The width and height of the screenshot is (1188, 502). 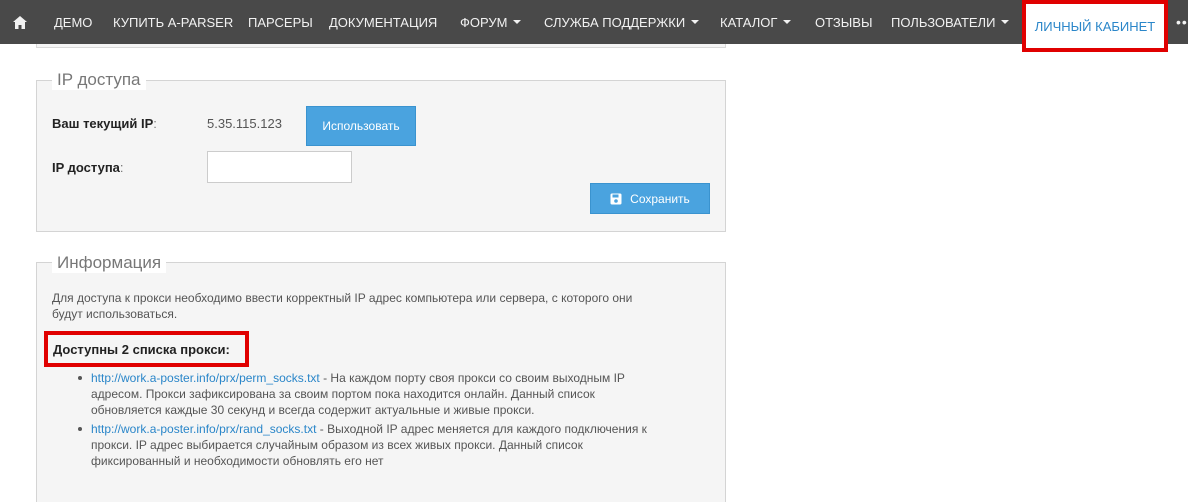 What do you see at coordinates (943, 22) in the screenshot?
I see `nav-users-label: ПОЛЬЗОВАТЕЛИ` at bounding box center [943, 22].